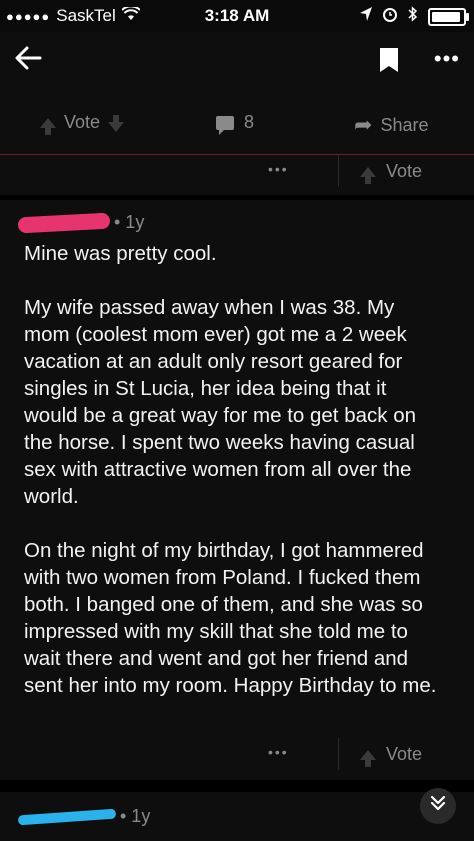  Describe the element at coordinates (116, 123) in the screenshot. I see `downvote-icon` at that location.